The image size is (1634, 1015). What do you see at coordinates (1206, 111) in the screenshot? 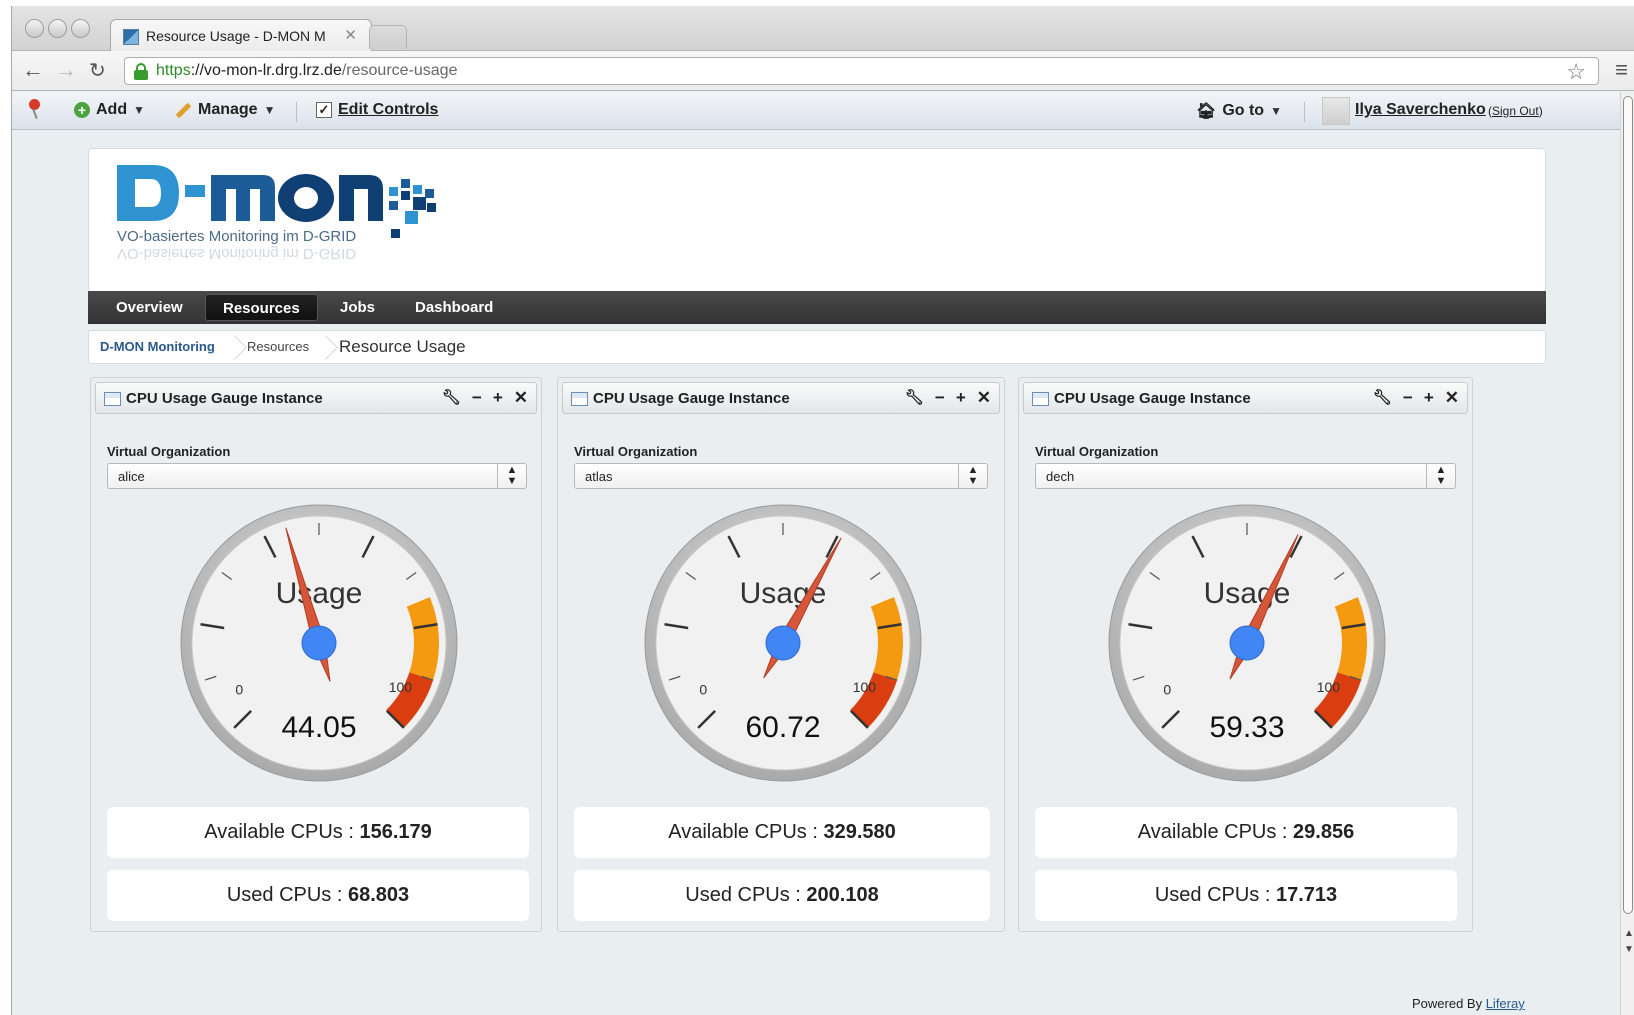
I see `home-icon: 🏠︎` at bounding box center [1206, 111].